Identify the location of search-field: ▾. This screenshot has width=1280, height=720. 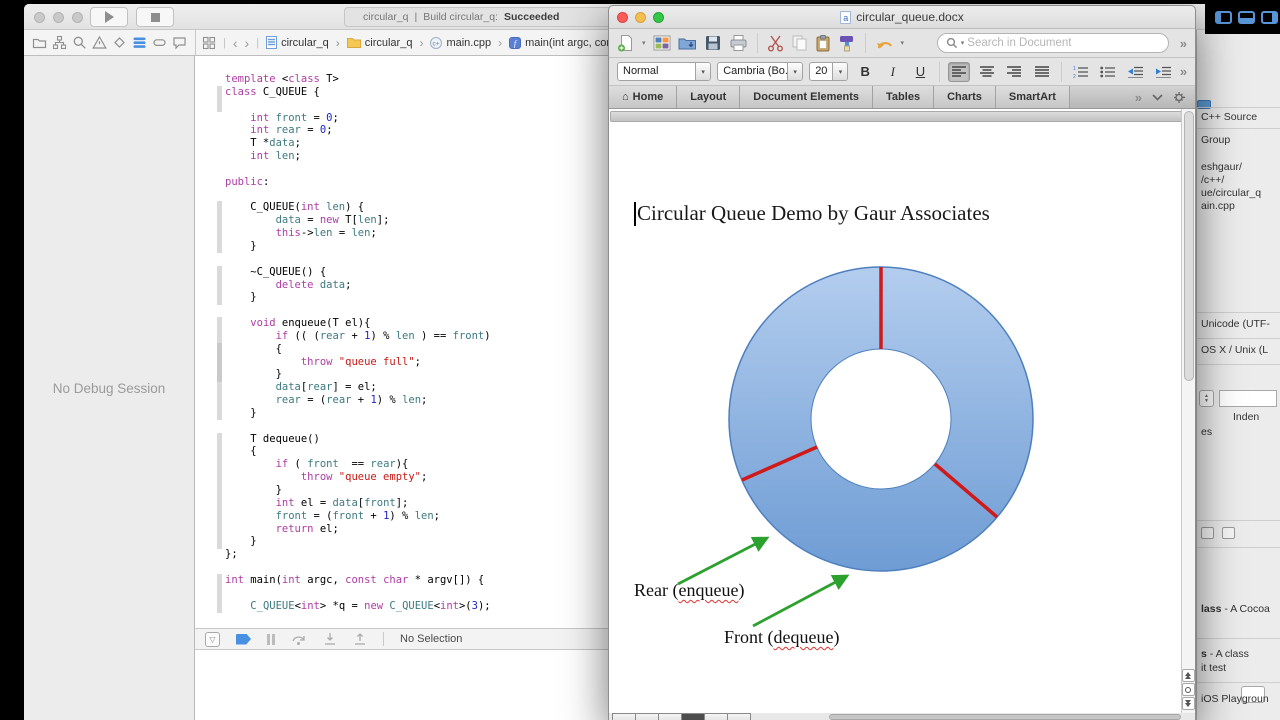
(1052, 43).